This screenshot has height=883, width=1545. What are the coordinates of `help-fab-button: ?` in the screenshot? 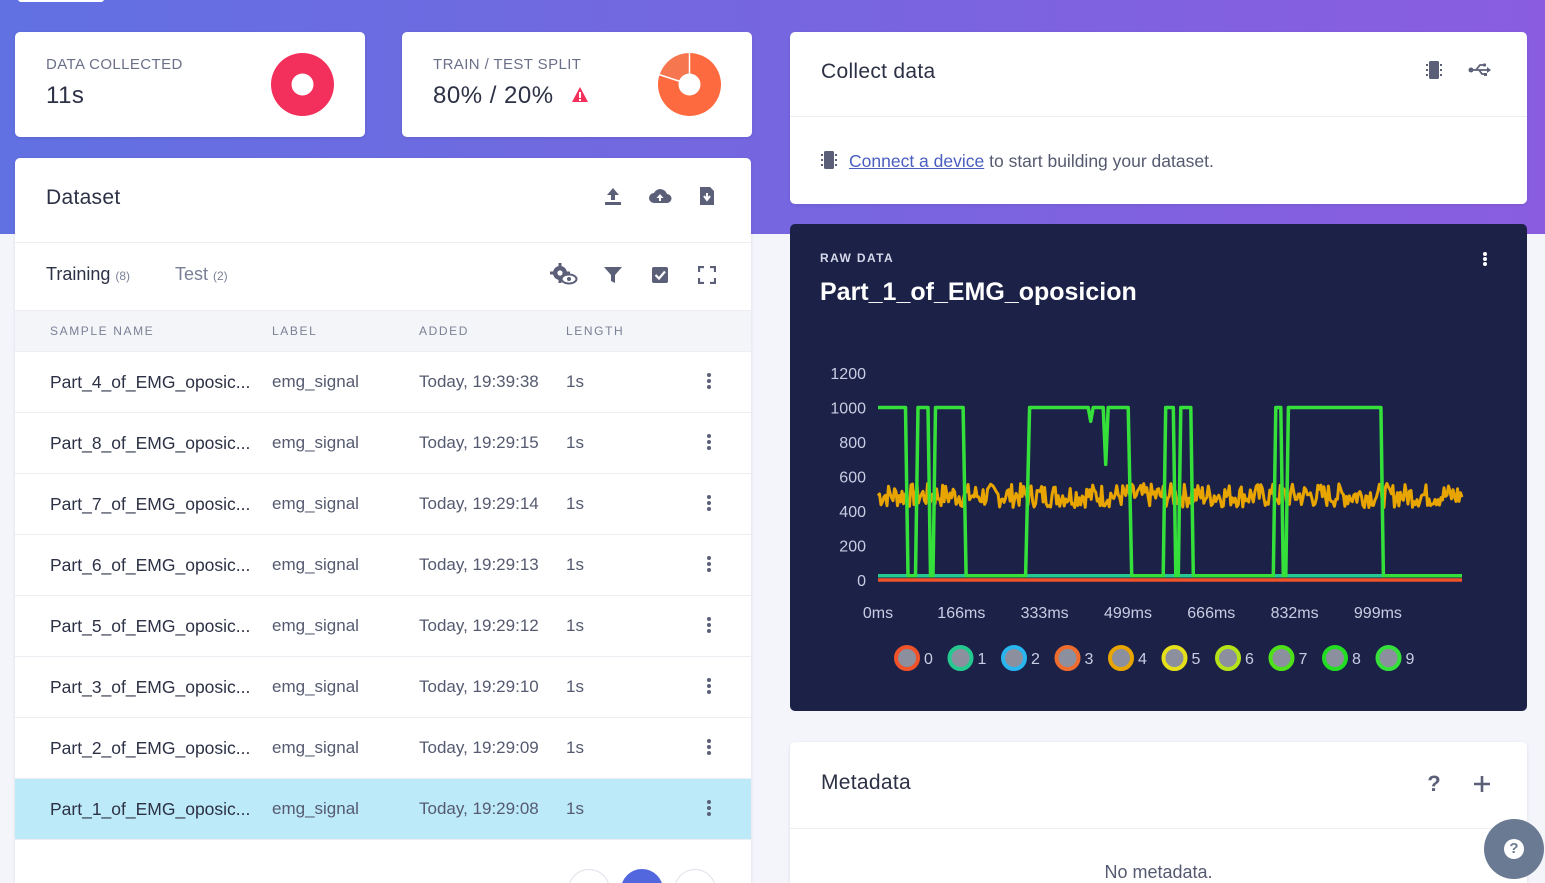 It's located at (1514, 849).